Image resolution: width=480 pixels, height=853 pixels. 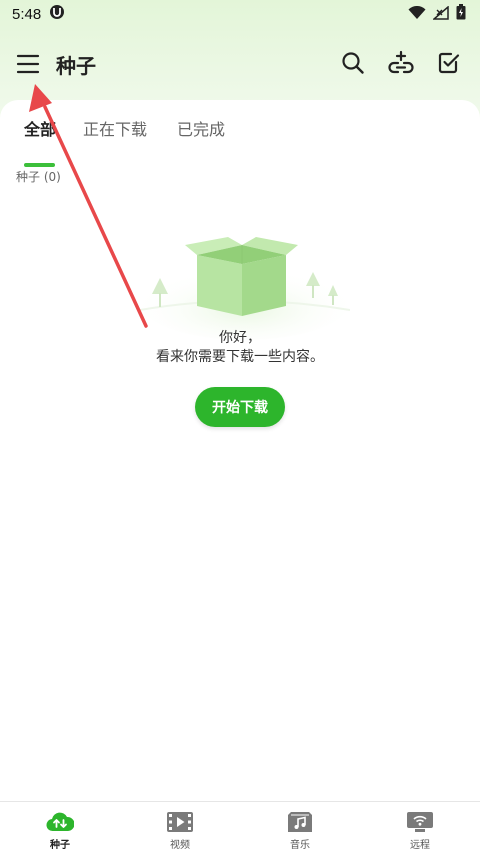 I want to click on nav-item-music: 音乐, so click(x=300, y=827).